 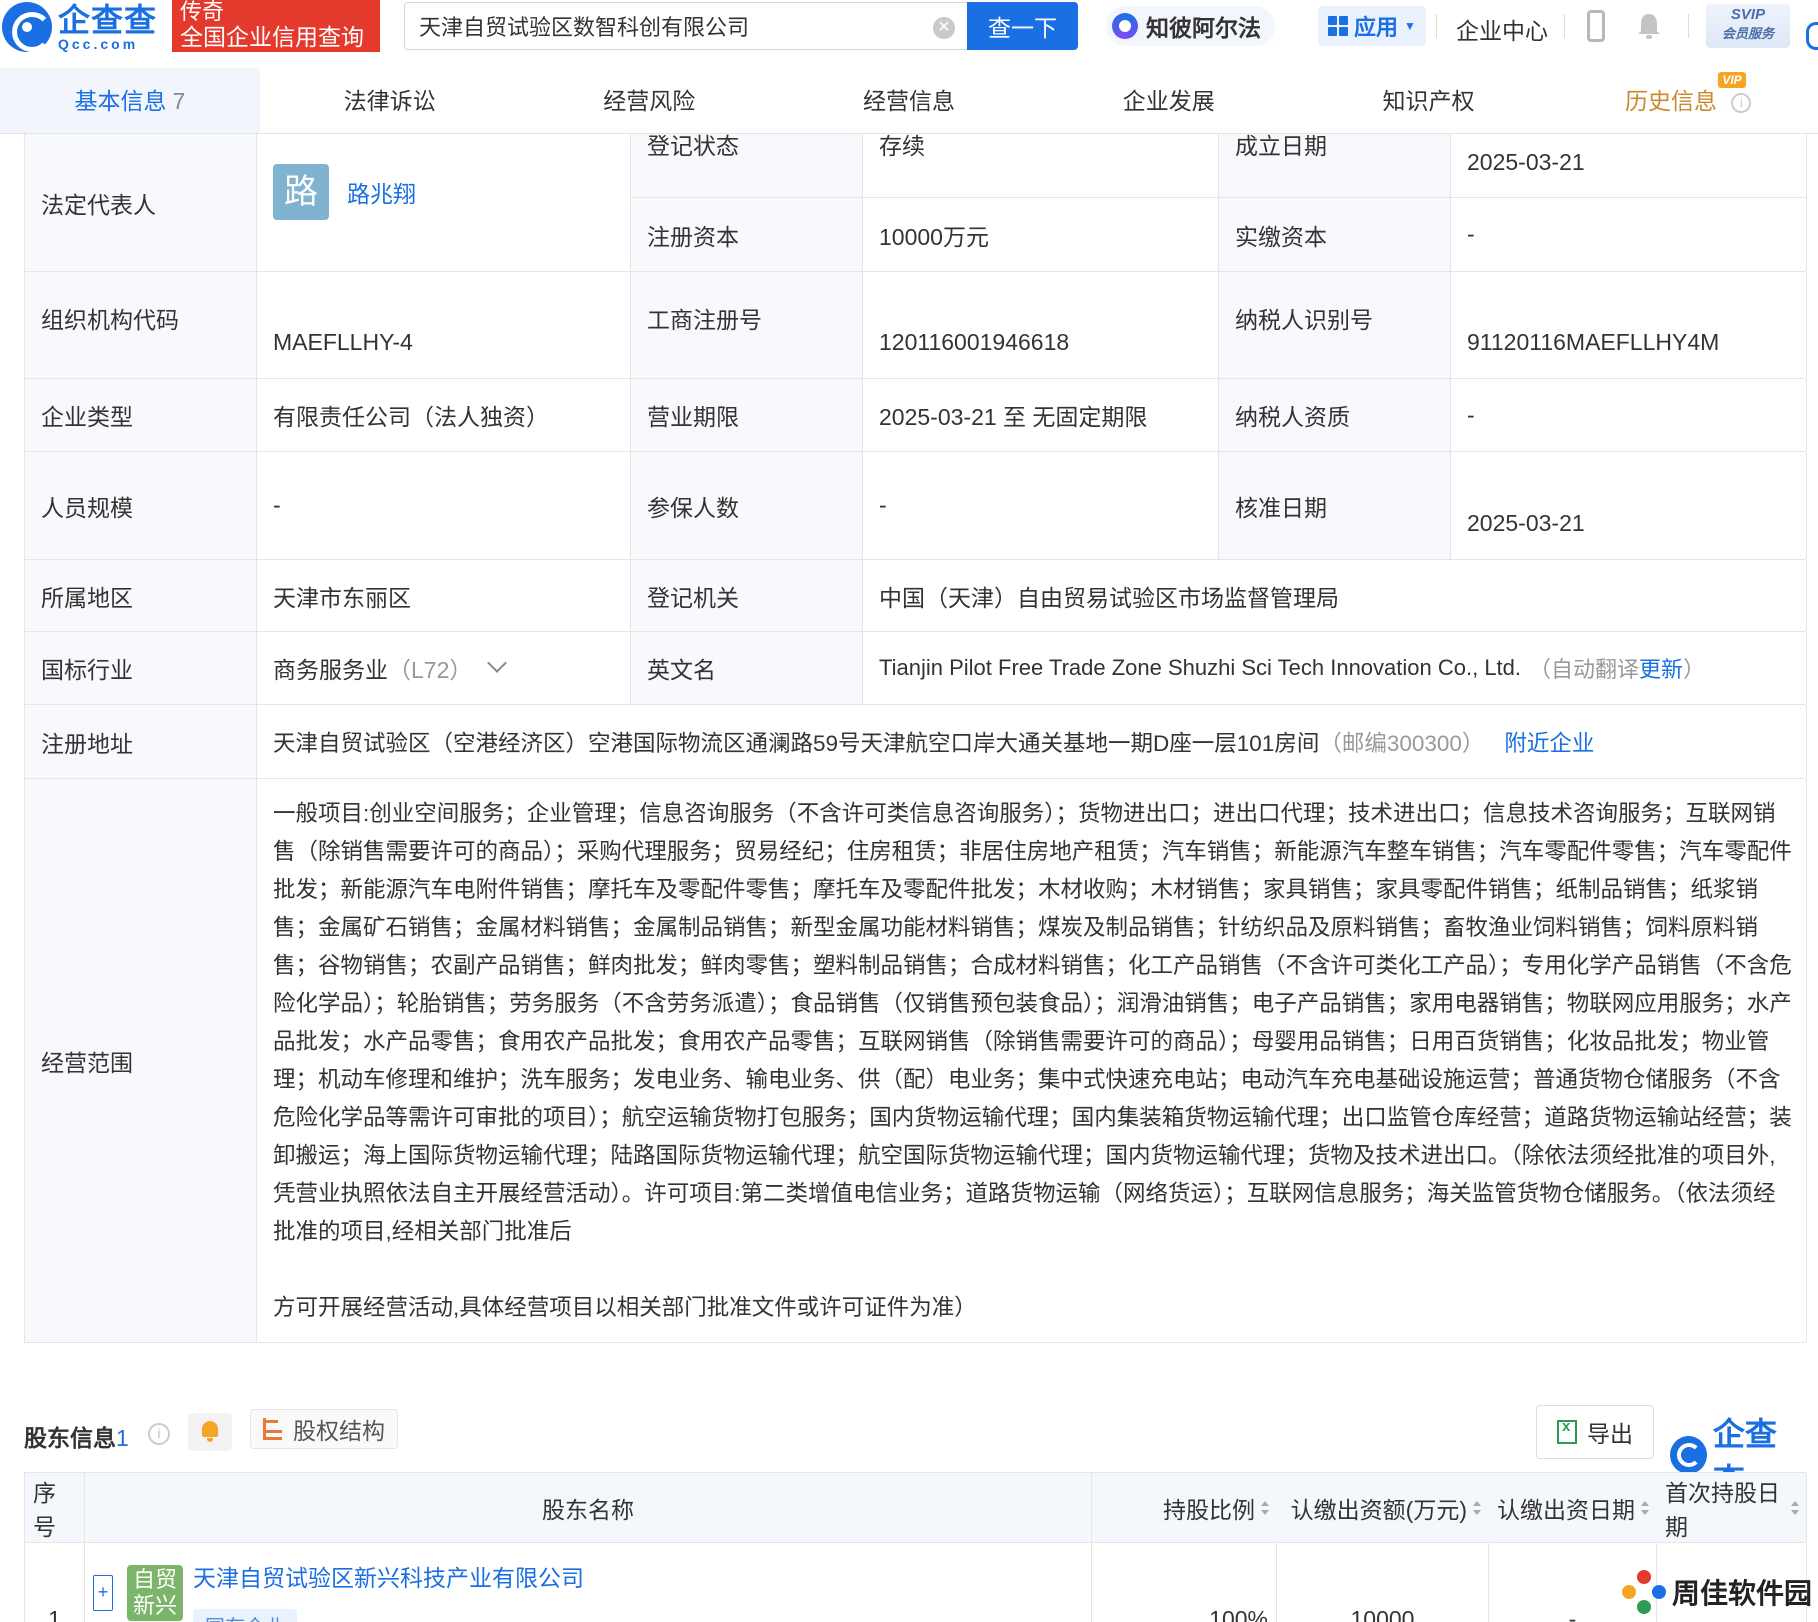 I want to click on qcc-logo: 企查查 Qcc.com, so click(x=86, y=27).